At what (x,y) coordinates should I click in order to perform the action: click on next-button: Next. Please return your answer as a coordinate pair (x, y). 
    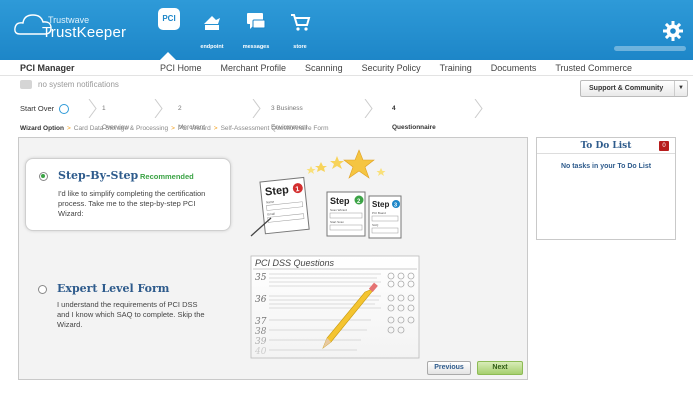
    Looking at the image, I should click on (500, 368).